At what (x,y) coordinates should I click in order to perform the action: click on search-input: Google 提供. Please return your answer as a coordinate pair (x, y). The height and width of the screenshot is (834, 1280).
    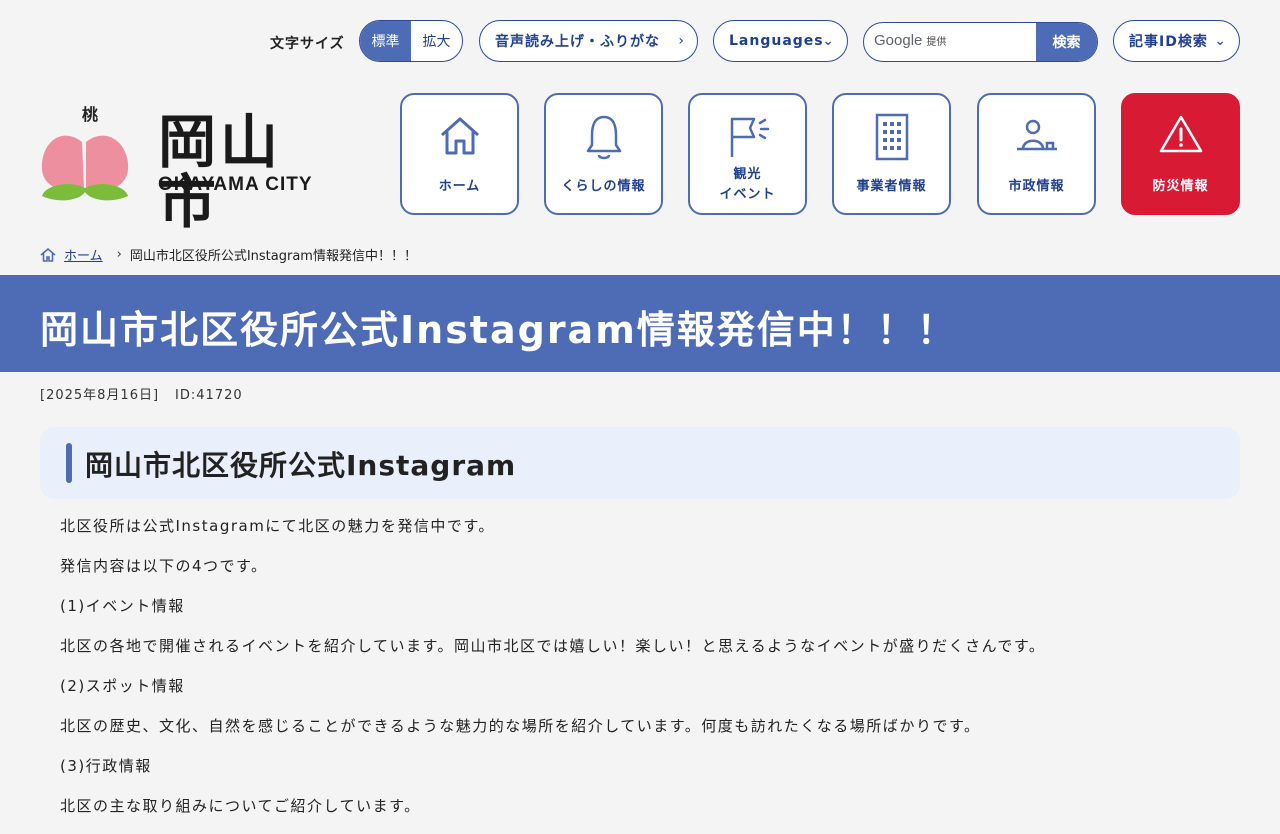
    Looking at the image, I should click on (910, 40).